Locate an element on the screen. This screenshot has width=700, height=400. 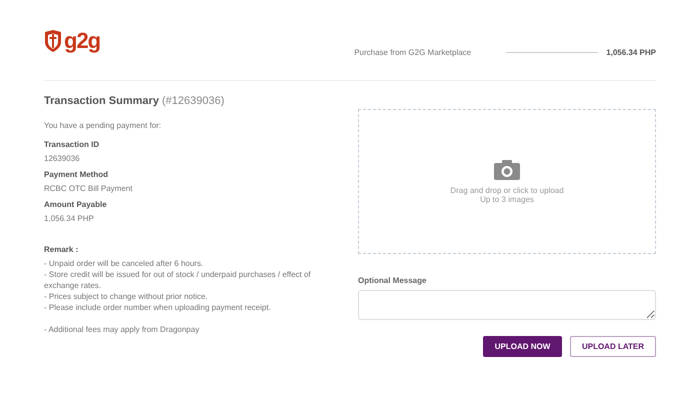
field-label: Amount Payable is located at coordinates (76, 204).